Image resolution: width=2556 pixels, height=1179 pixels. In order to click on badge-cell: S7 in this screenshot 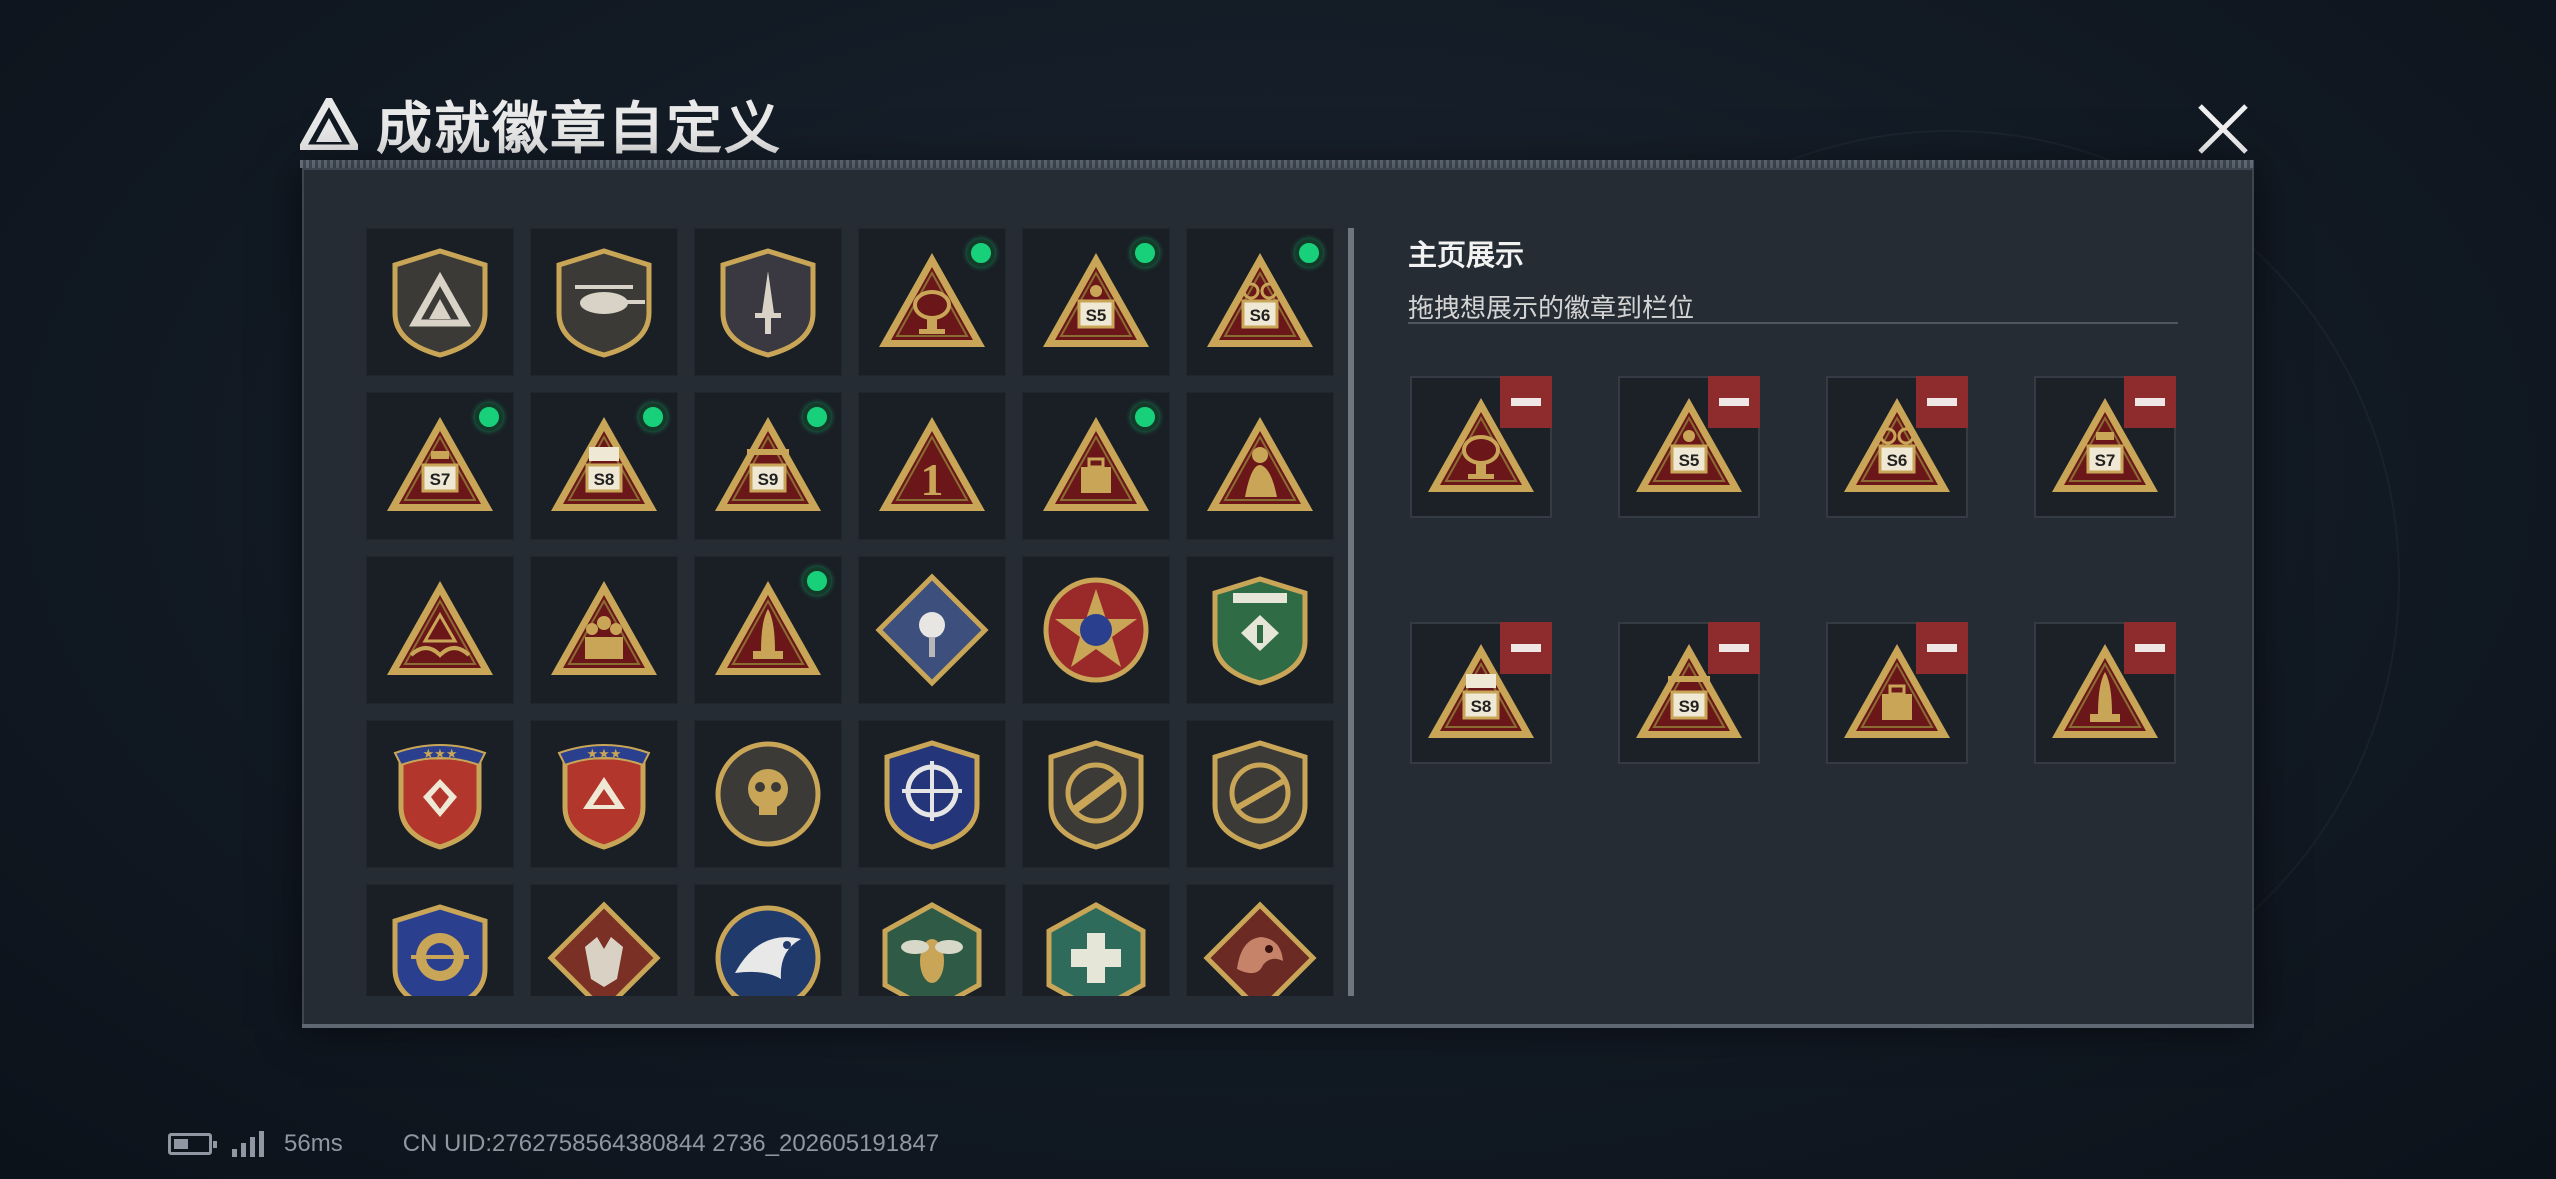, I will do `click(440, 466)`.